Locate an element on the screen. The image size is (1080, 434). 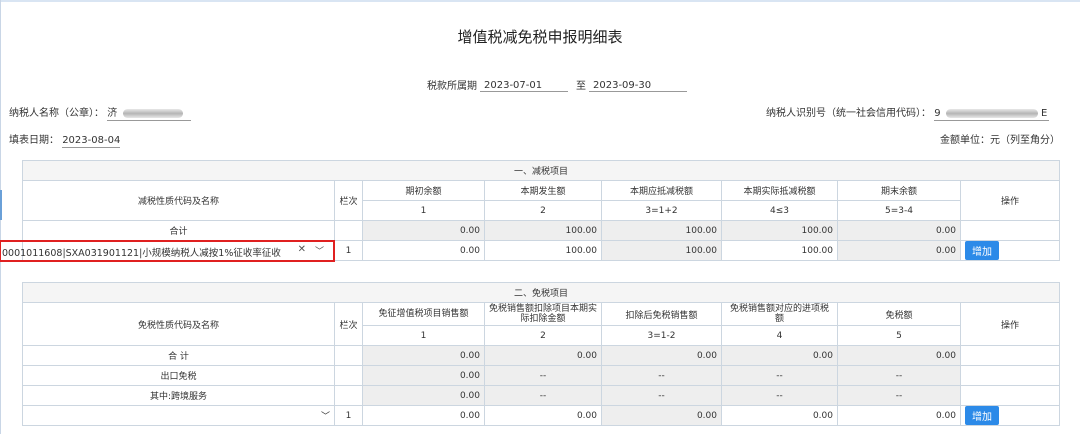
taxpayer-name-field: 济 is located at coordinates (149, 112).